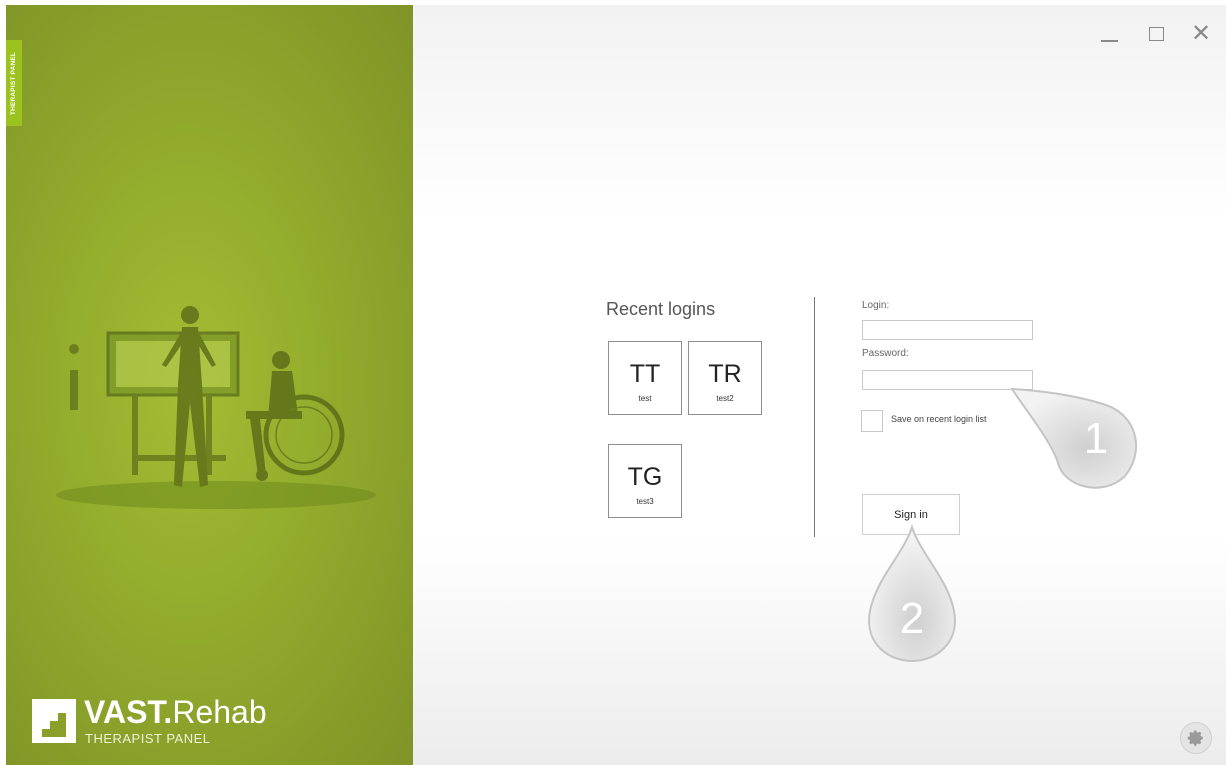 This screenshot has width=1226, height=765. I want to click on logo-stairs-icon, so click(54, 721).